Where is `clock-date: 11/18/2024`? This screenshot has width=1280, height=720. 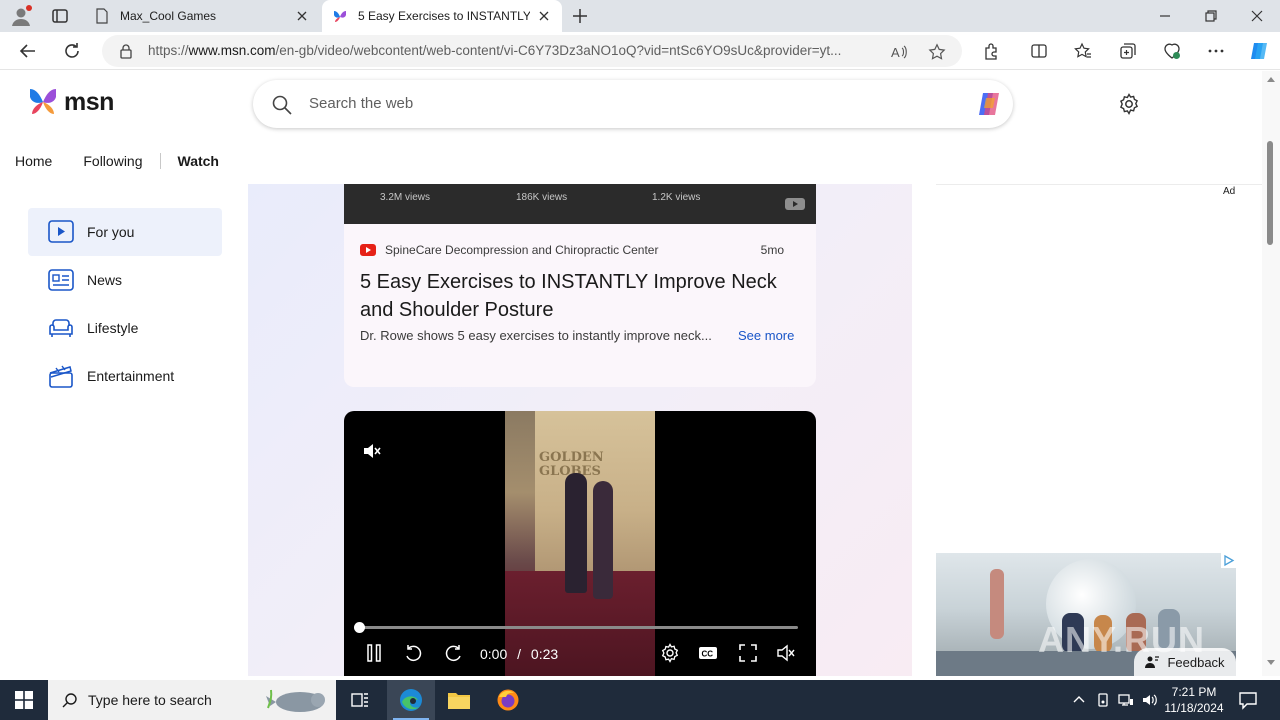 clock-date: 11/18/2024 is located at coordinates (1194, 708).